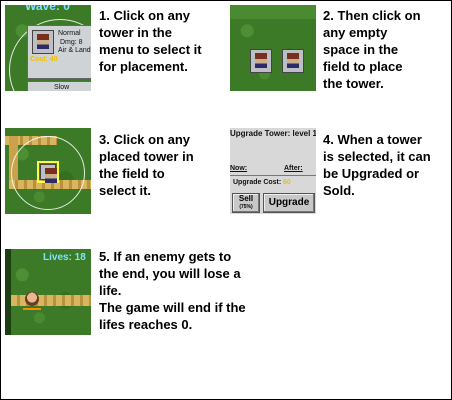 This screenshot has width=452, height=400. I want to click on after-label: After:, so click(293, 168).